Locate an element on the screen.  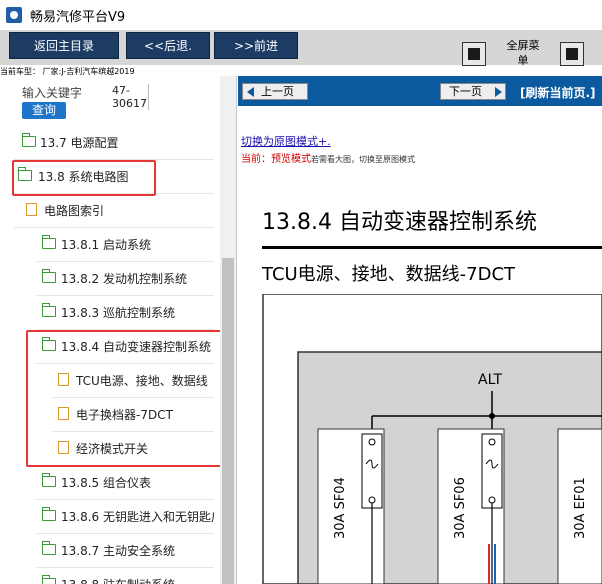
heading-rule is located at coordinates (432, 247).